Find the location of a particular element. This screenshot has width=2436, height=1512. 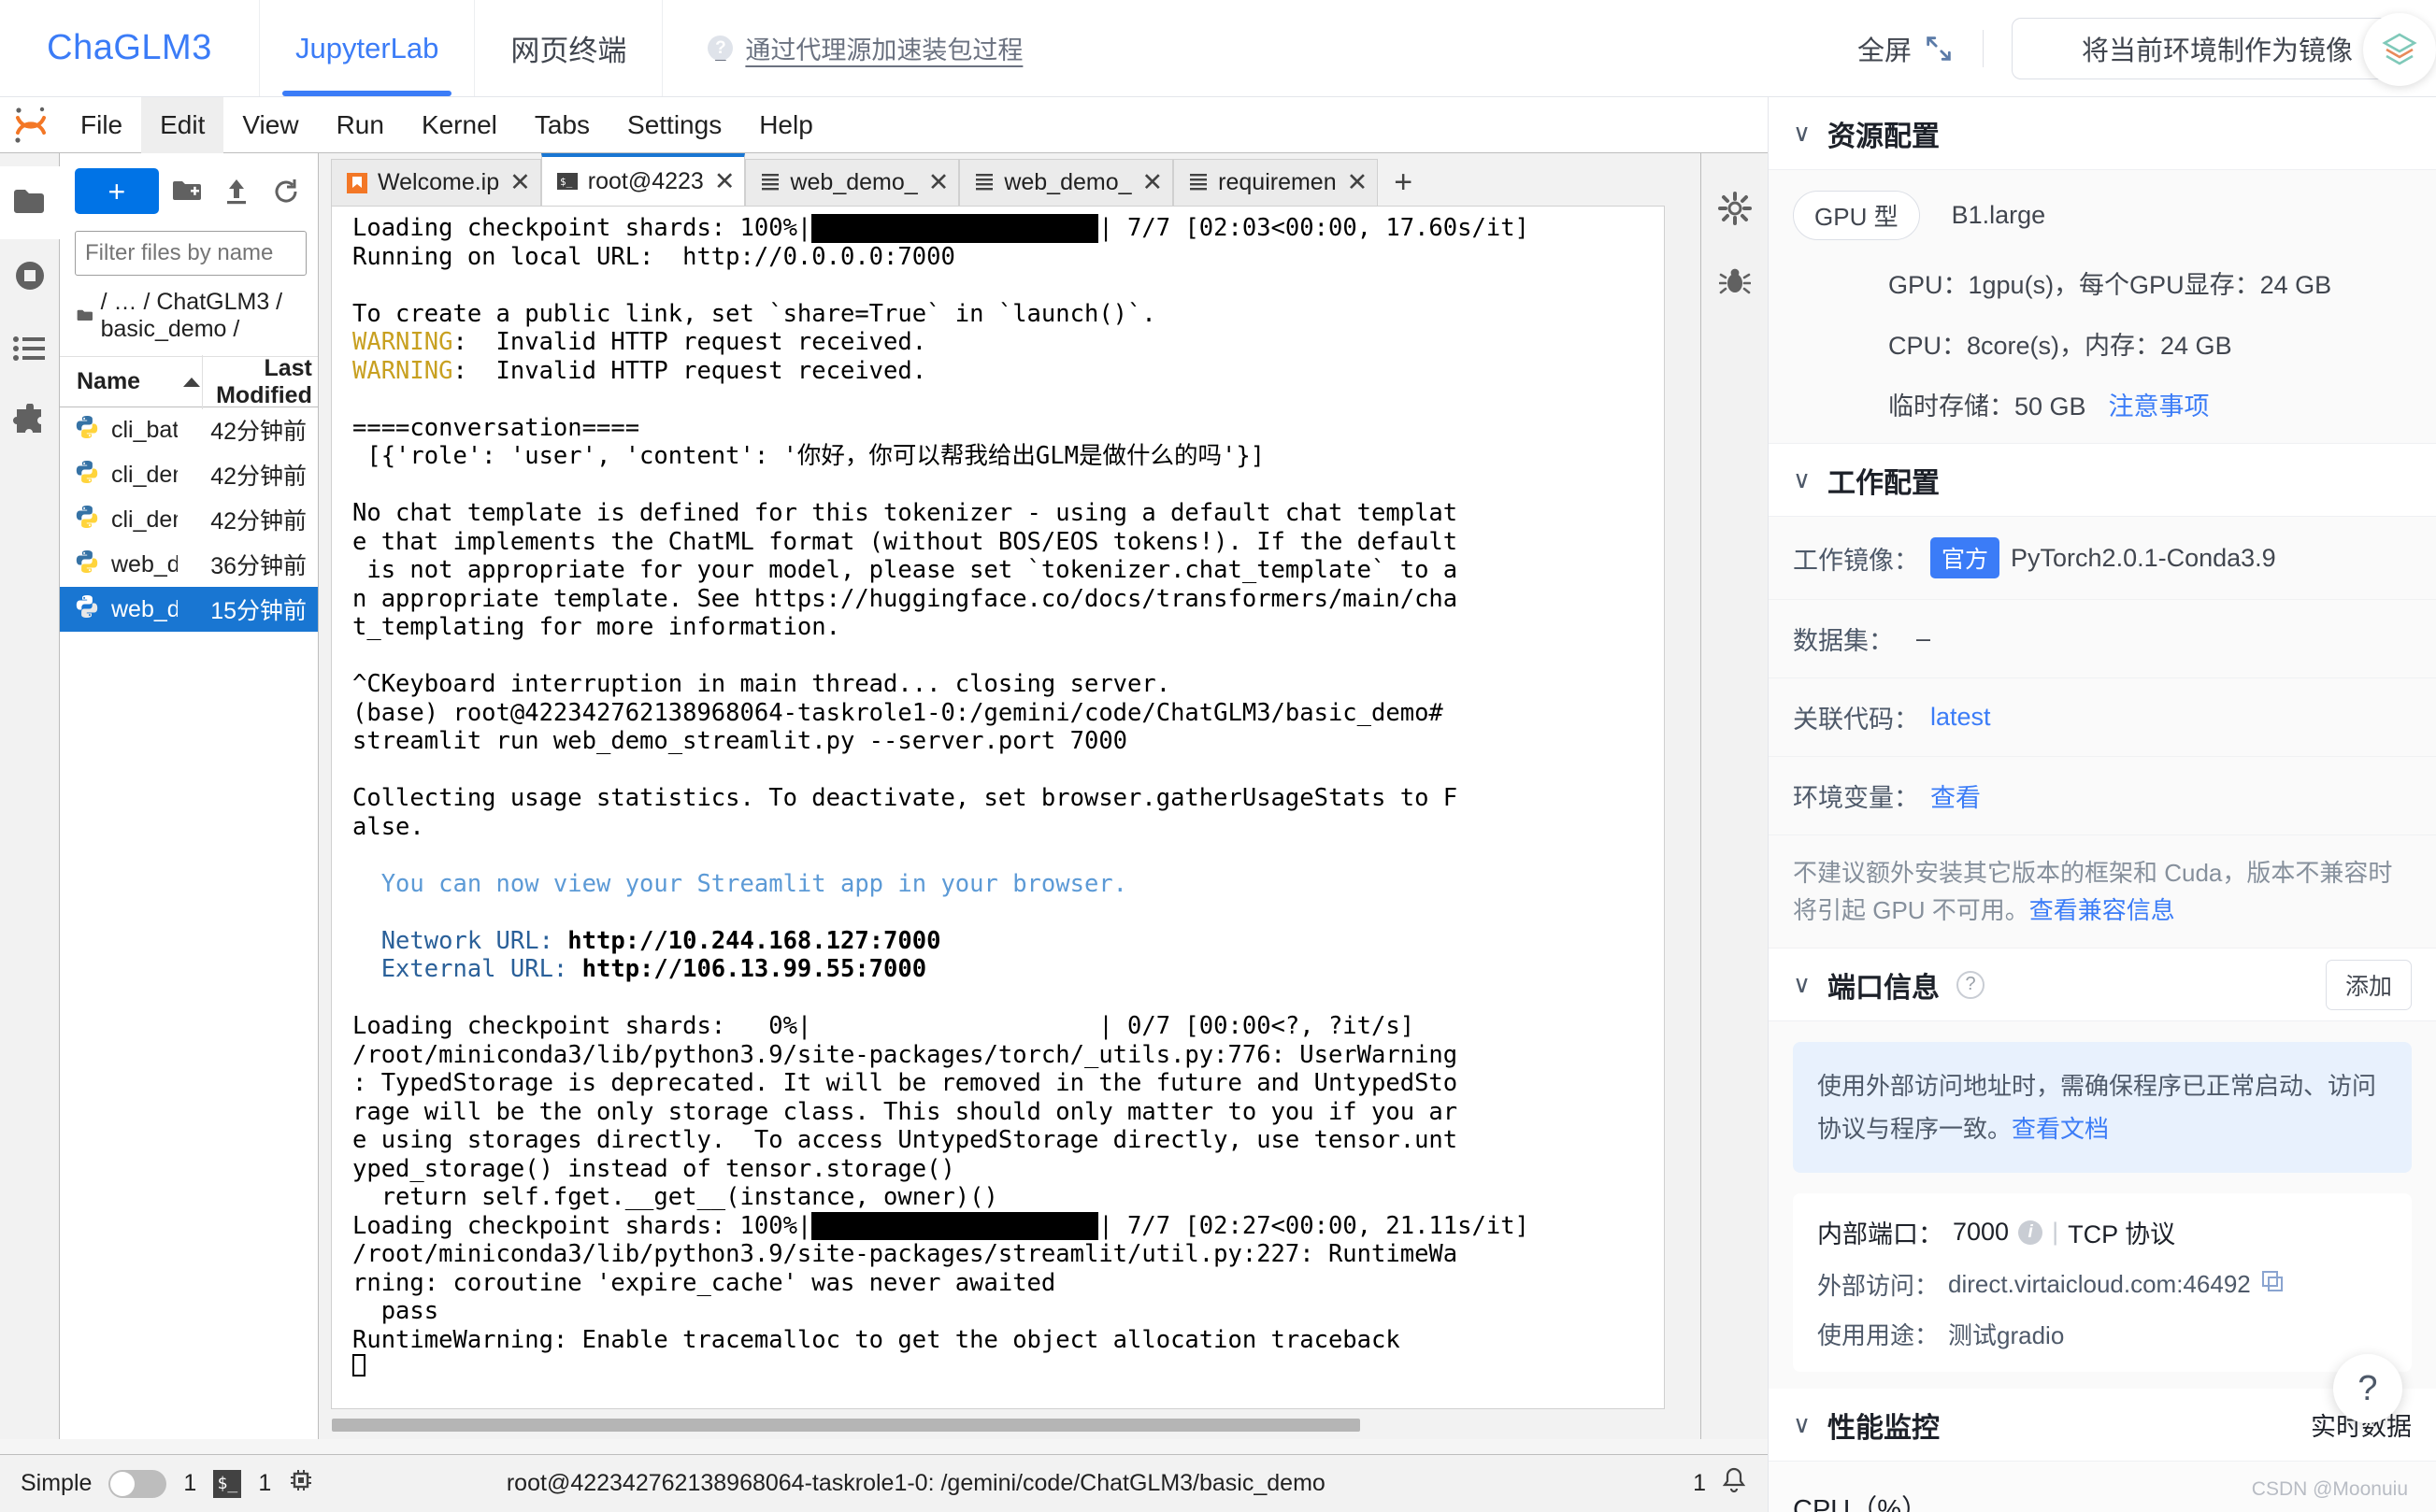

property-inspector-button is located at coordinates (1735, 208).